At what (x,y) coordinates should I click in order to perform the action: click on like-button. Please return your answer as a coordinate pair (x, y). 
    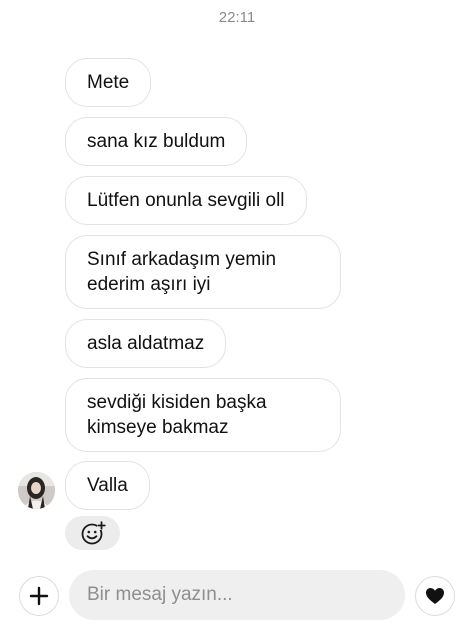
    Looking at the image, I should click on (435, 596).